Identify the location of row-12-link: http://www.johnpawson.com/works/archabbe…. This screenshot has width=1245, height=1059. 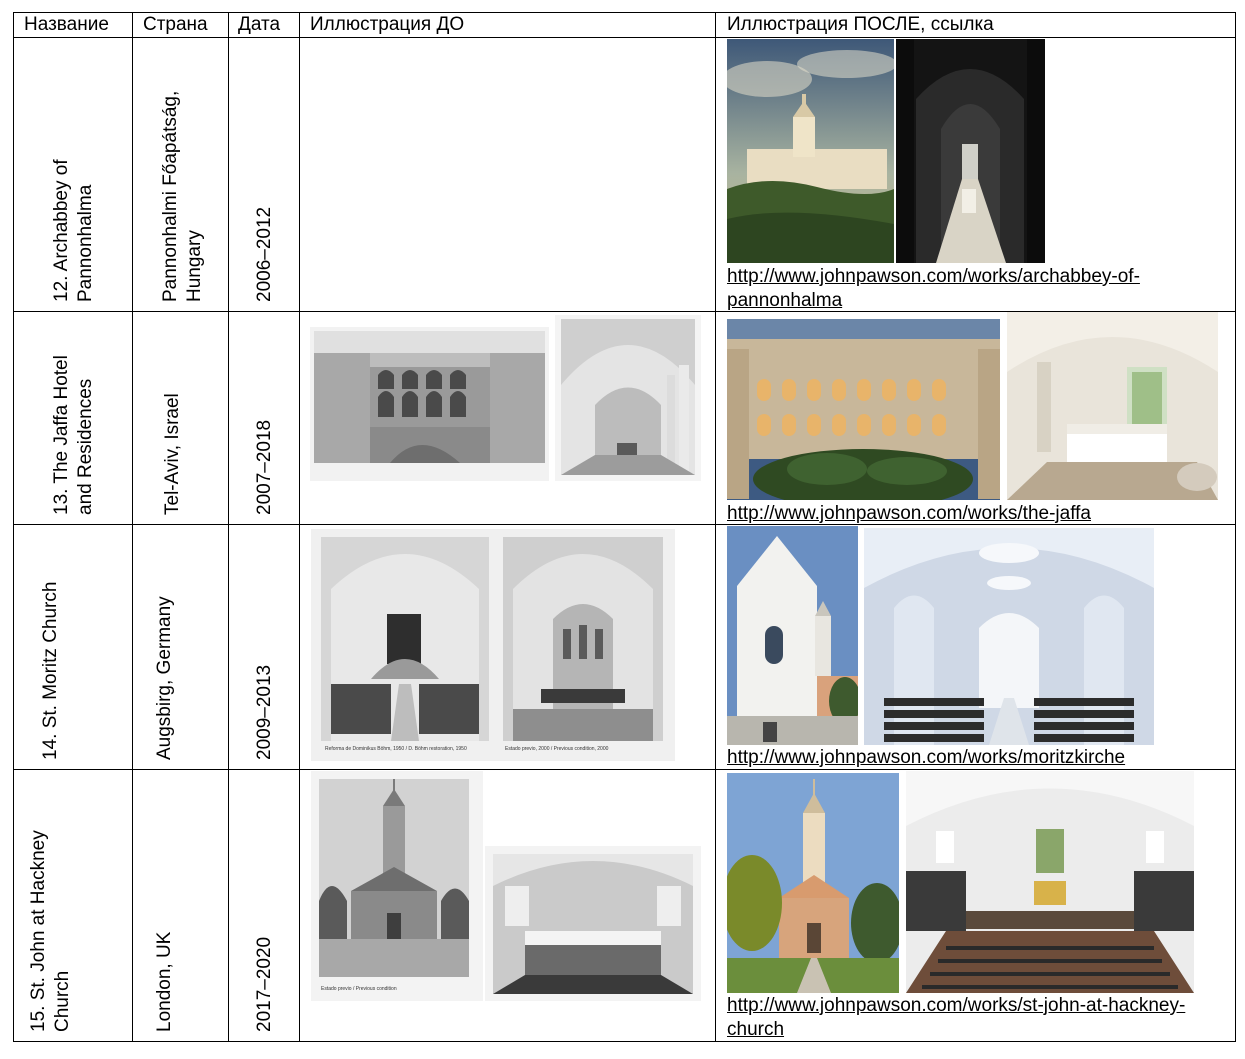
(933, 289).